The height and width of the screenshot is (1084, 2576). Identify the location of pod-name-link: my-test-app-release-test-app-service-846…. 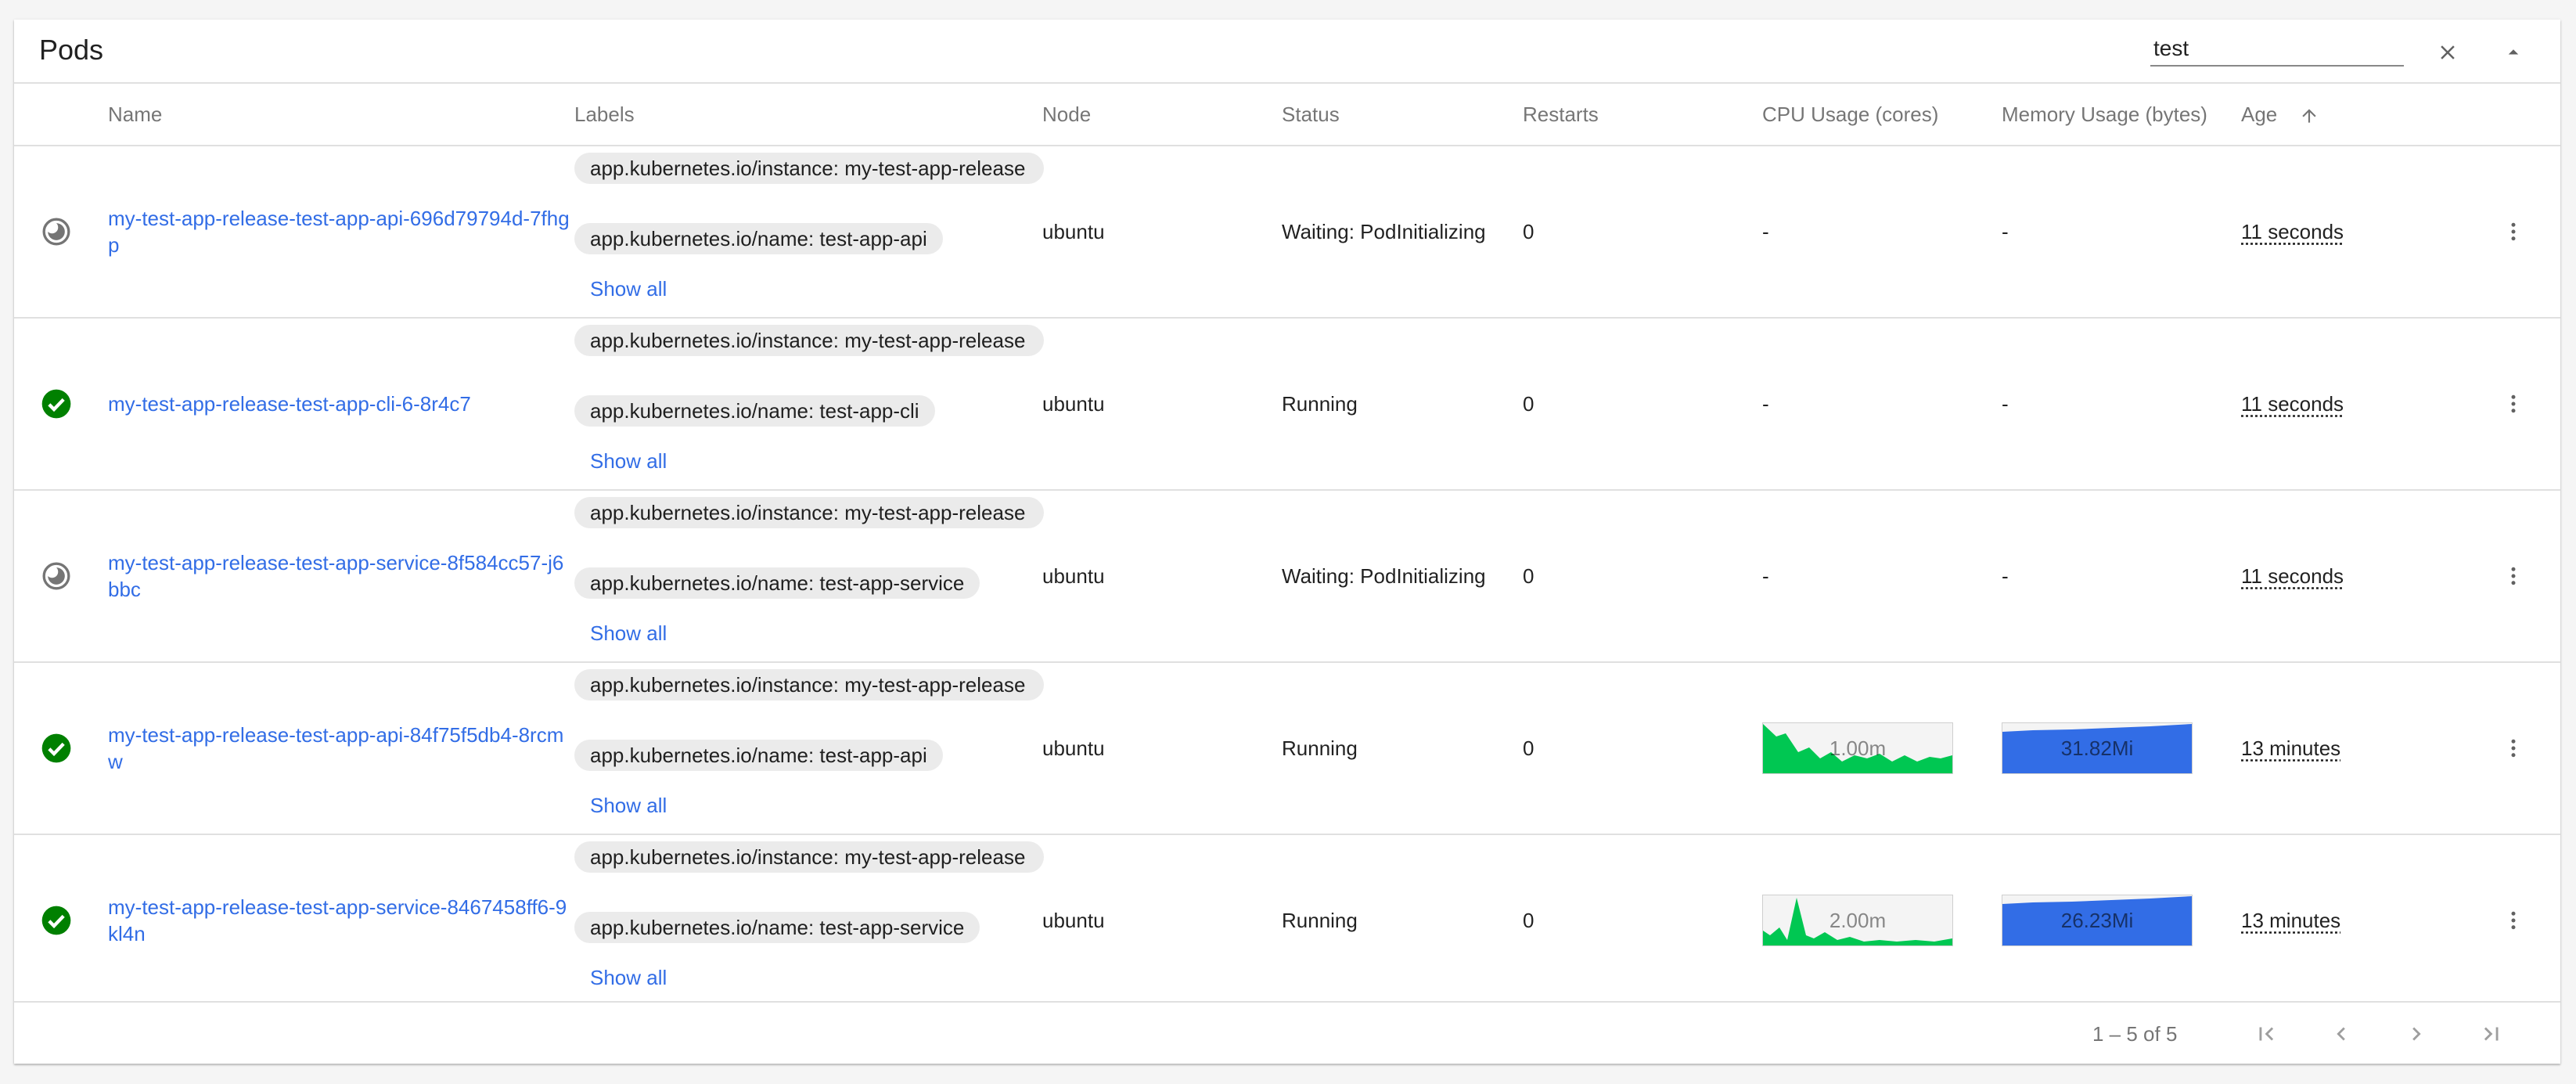
(339, 920).